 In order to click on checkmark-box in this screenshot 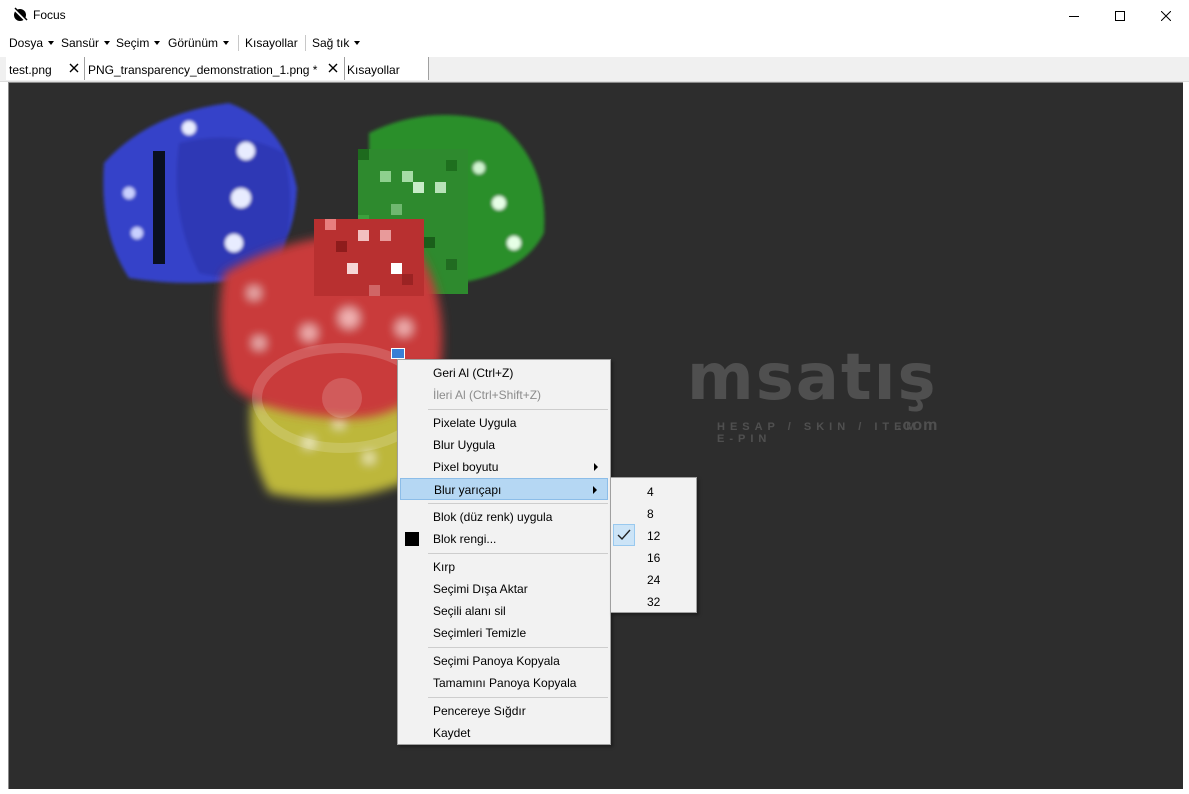, I will do `click(624, 535)`.